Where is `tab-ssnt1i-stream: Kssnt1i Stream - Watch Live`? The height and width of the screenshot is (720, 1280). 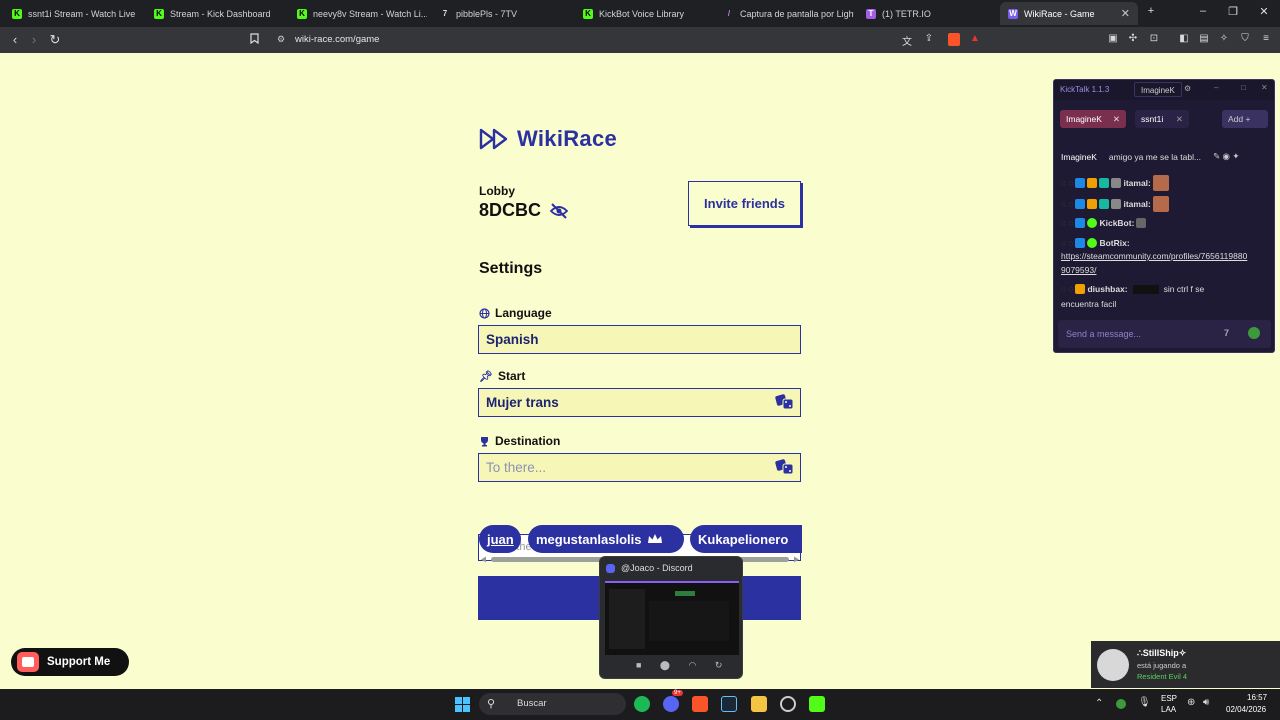 tab-ssnt1i-stream: Kssnt1i Stream - Watch Live is located at coordinates (73, 13).